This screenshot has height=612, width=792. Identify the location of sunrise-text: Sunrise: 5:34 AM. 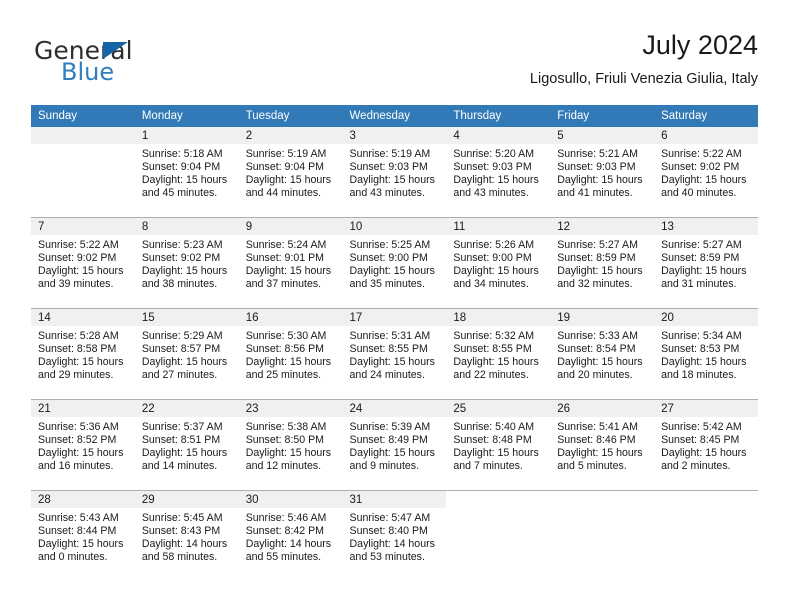
(701, 336).